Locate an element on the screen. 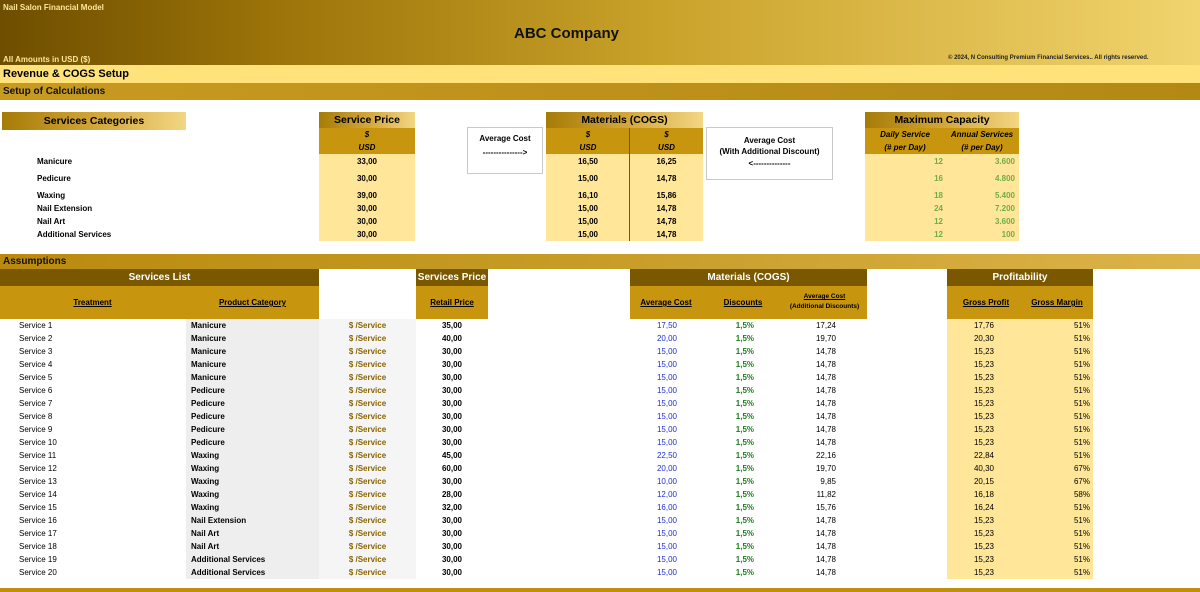 The width and height of the screenshot is (1200, 592). col-treatment: Treatment is located at coordinates (92, 302).